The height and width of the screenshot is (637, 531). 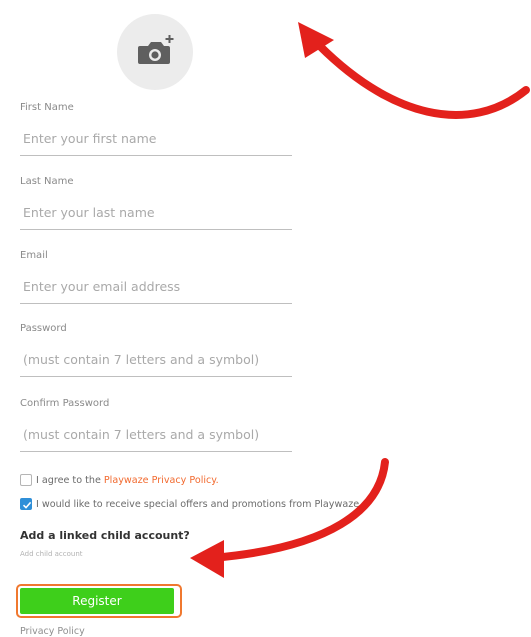 What do you see at coordinates (65, 403) in the screenshot?
I see `confirm-password-label: Confirm Password` at bounding box center [65, 403].